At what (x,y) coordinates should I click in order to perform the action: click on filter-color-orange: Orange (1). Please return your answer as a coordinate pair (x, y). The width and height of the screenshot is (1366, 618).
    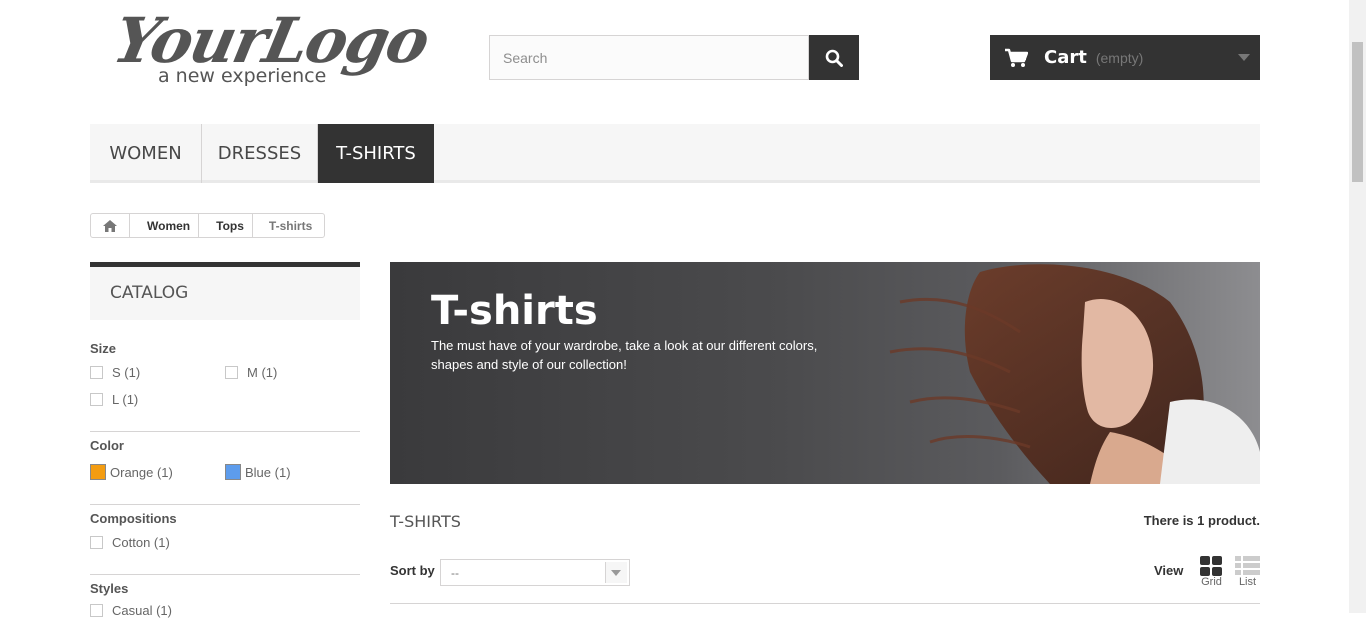
    Looking at the image, I should click on (131, 472).